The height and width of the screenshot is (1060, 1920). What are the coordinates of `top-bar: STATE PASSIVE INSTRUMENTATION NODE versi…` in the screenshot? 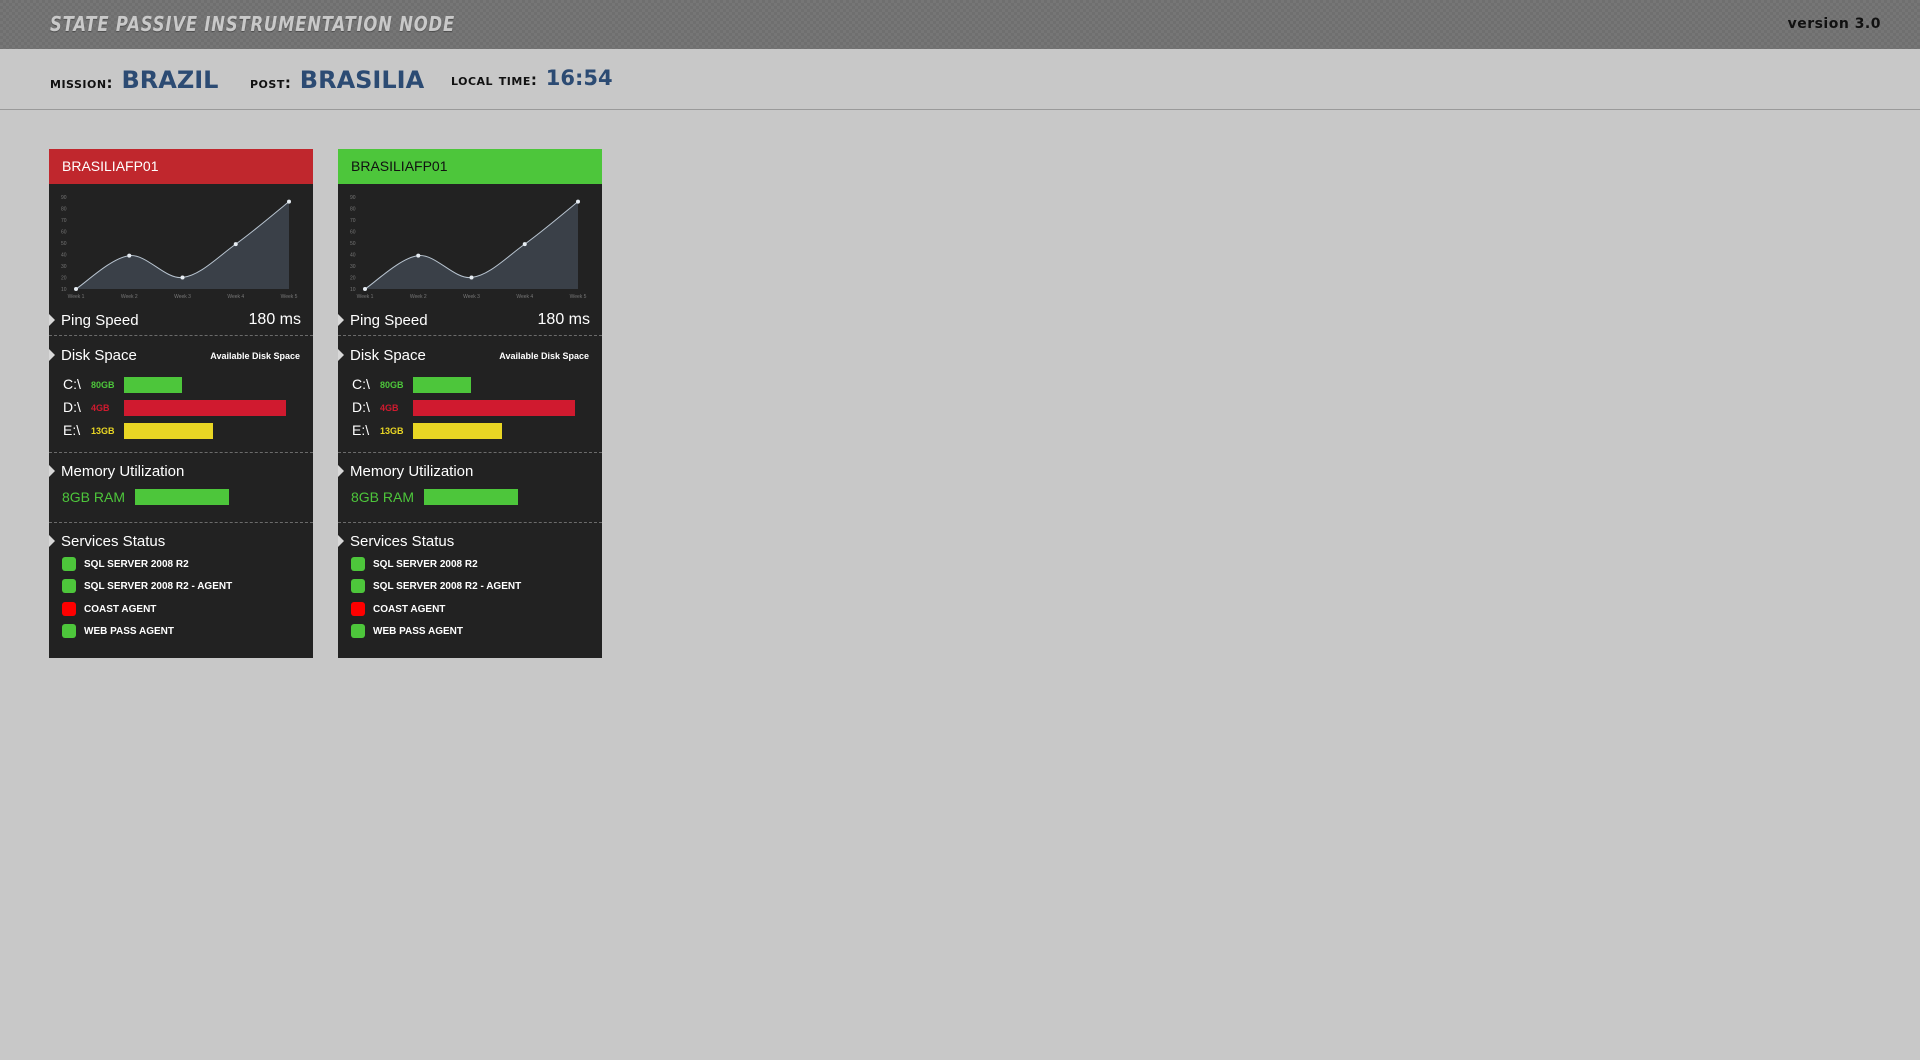 It's located at (960, 24).